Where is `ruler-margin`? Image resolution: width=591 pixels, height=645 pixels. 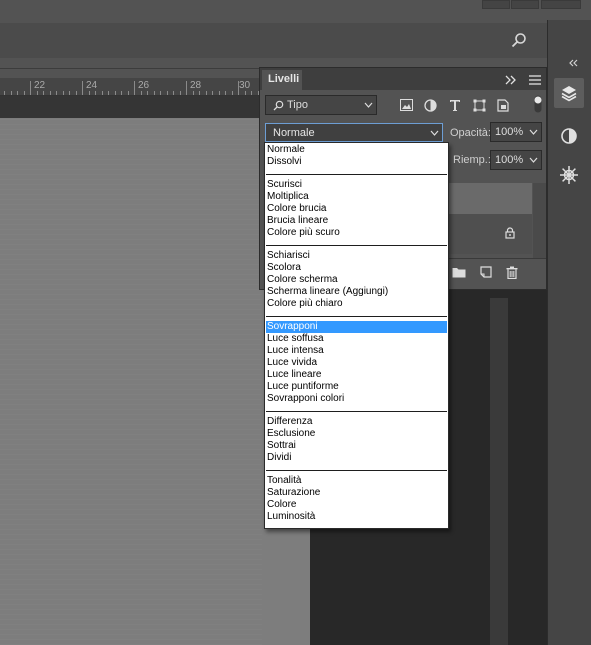
ruler-margin is located at coordinates (131, 107).